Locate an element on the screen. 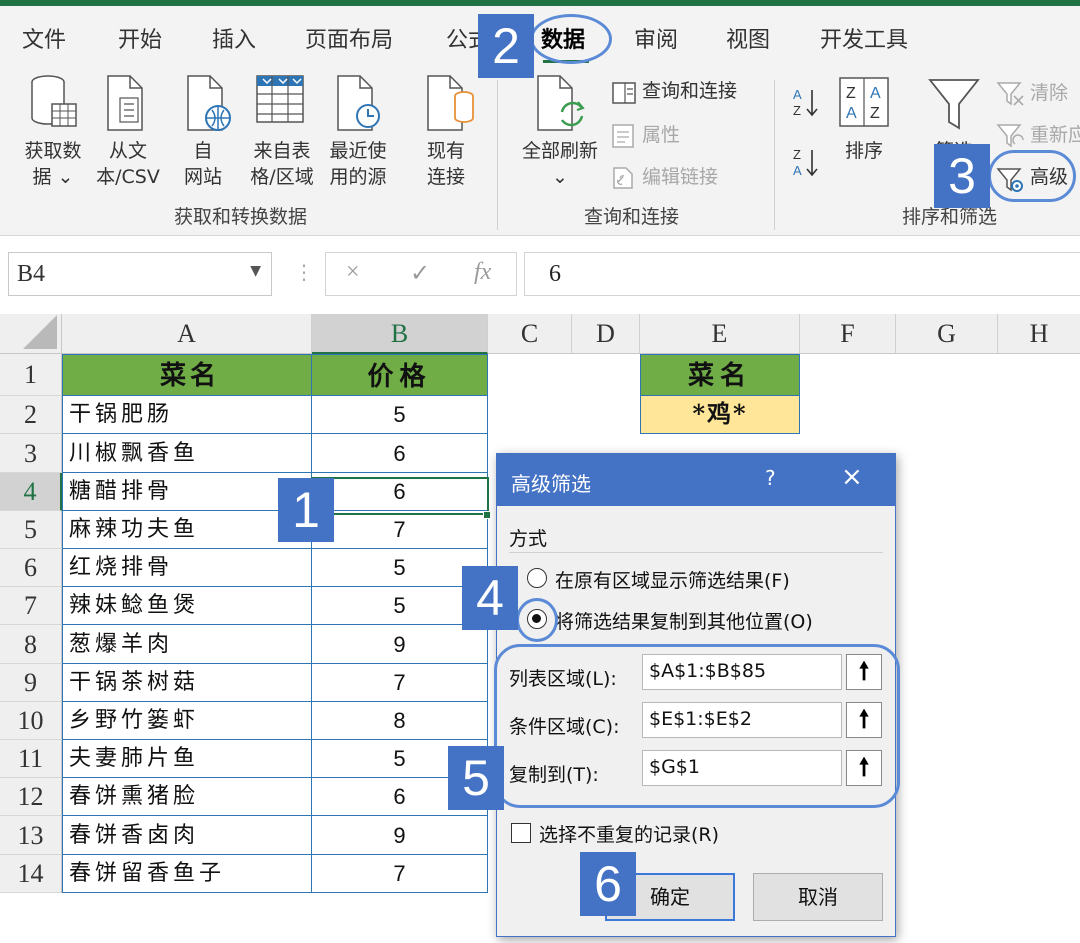  formula-bar-grip-icon: ⋮ is located at coordinates (304, 272).